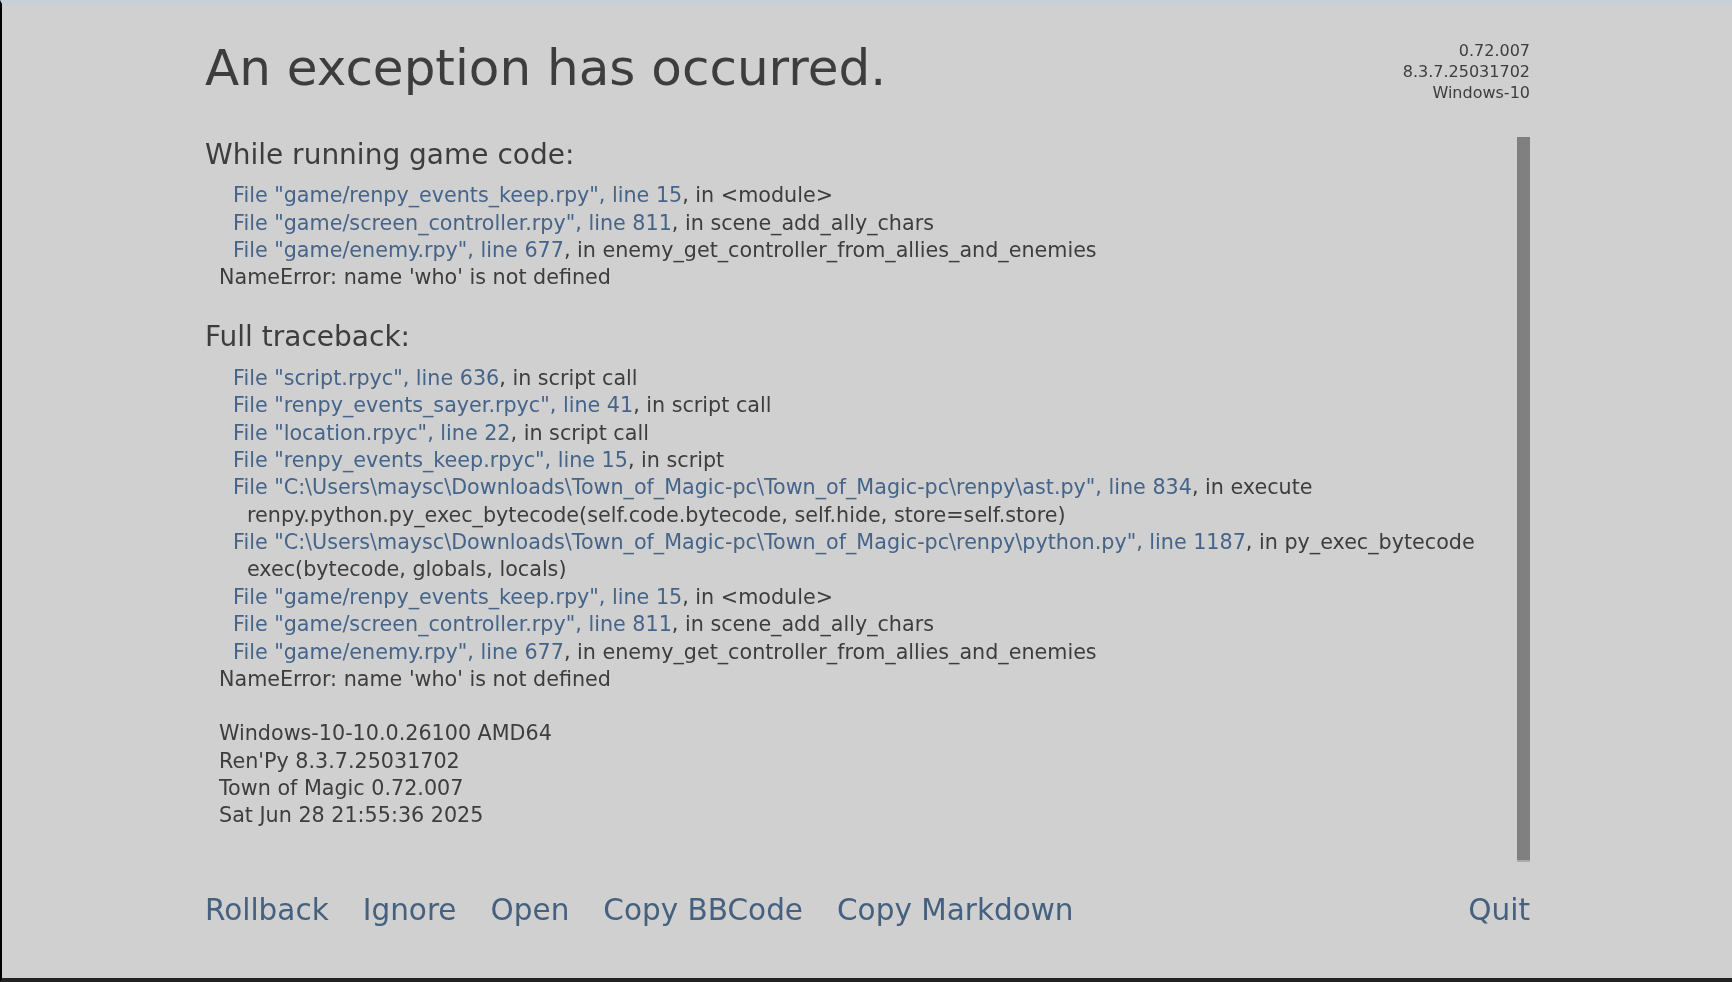 This screenshot has width=1732, height=982. Describe the element at coordinates (546, 68) in the screenshot. I see `exception-title: An exception has occurred.` at that location.